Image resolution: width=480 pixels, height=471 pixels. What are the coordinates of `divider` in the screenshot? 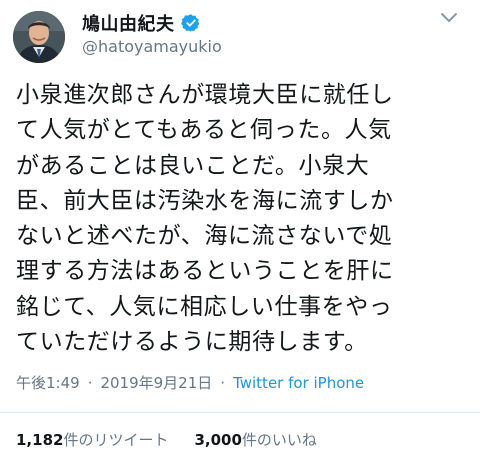 It's located at (240, 412).